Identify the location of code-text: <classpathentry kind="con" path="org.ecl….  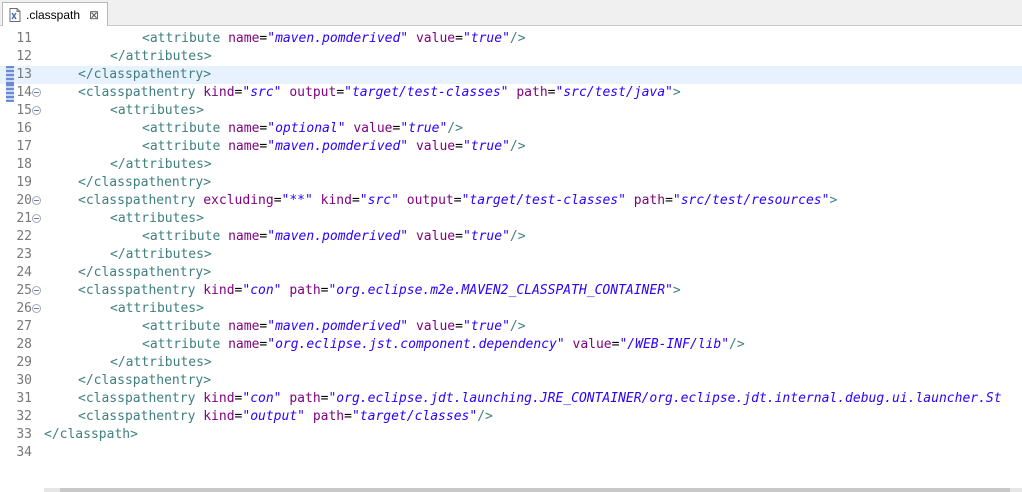
(379, 291).